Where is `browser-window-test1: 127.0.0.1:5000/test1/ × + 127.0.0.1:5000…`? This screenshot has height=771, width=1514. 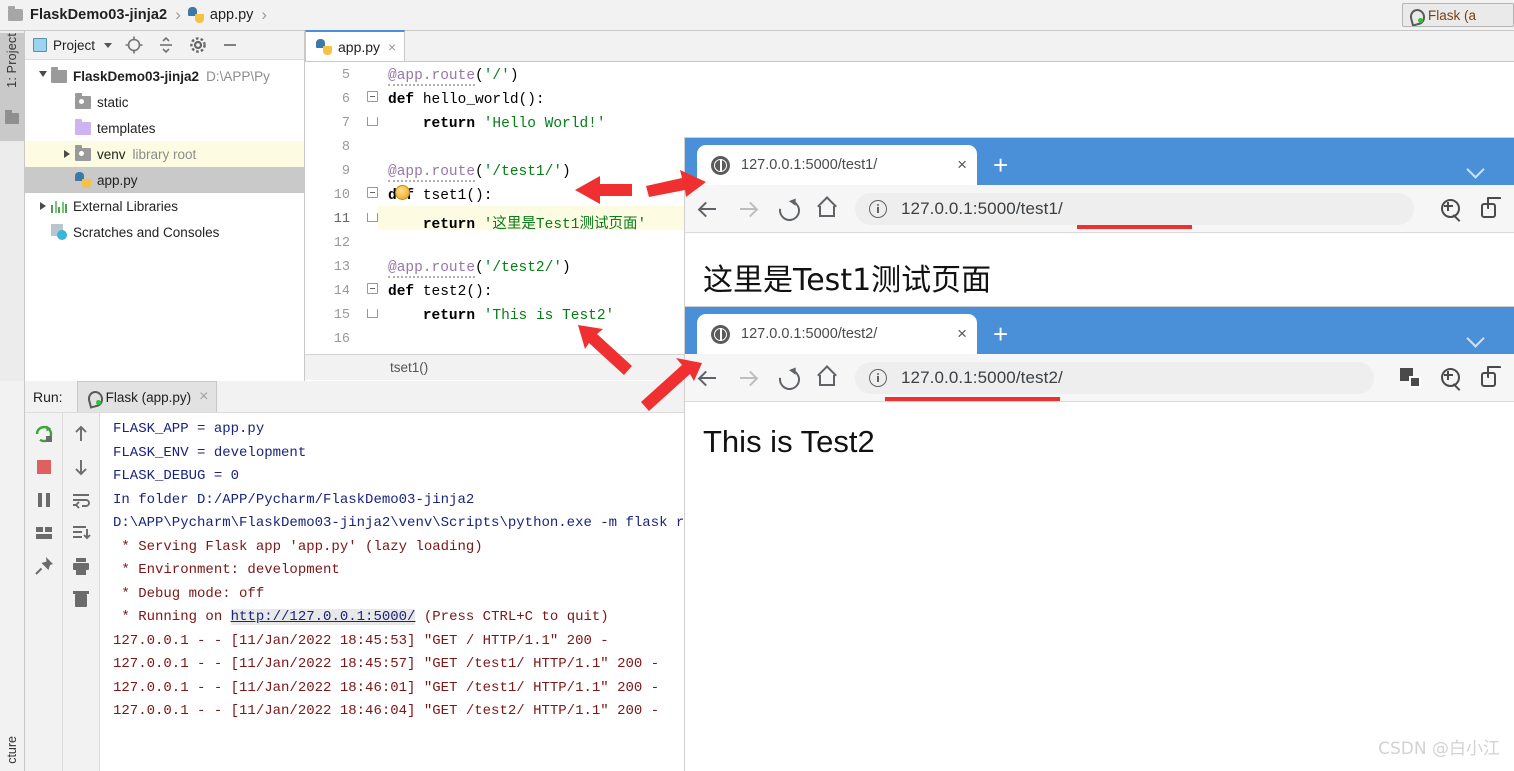 browser-window-test1: 127.0.0.1:5000/test1/ × + 127.0.0.1:5000… is located at coordinates (1099, 226).